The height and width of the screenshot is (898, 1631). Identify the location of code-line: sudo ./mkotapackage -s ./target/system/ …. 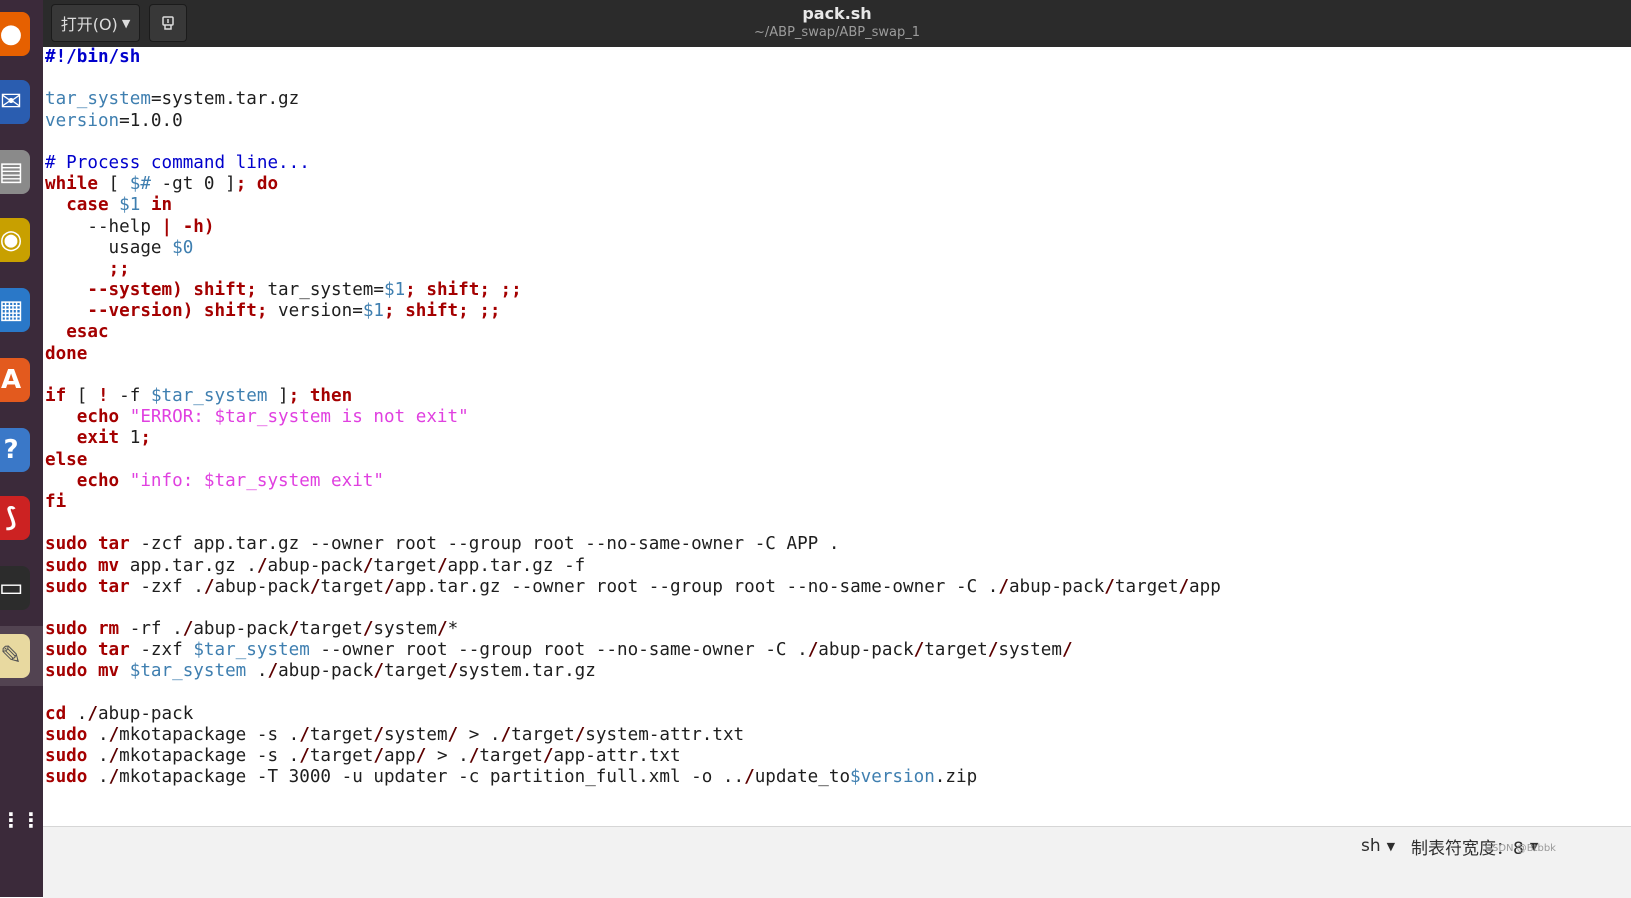
(838, 735).